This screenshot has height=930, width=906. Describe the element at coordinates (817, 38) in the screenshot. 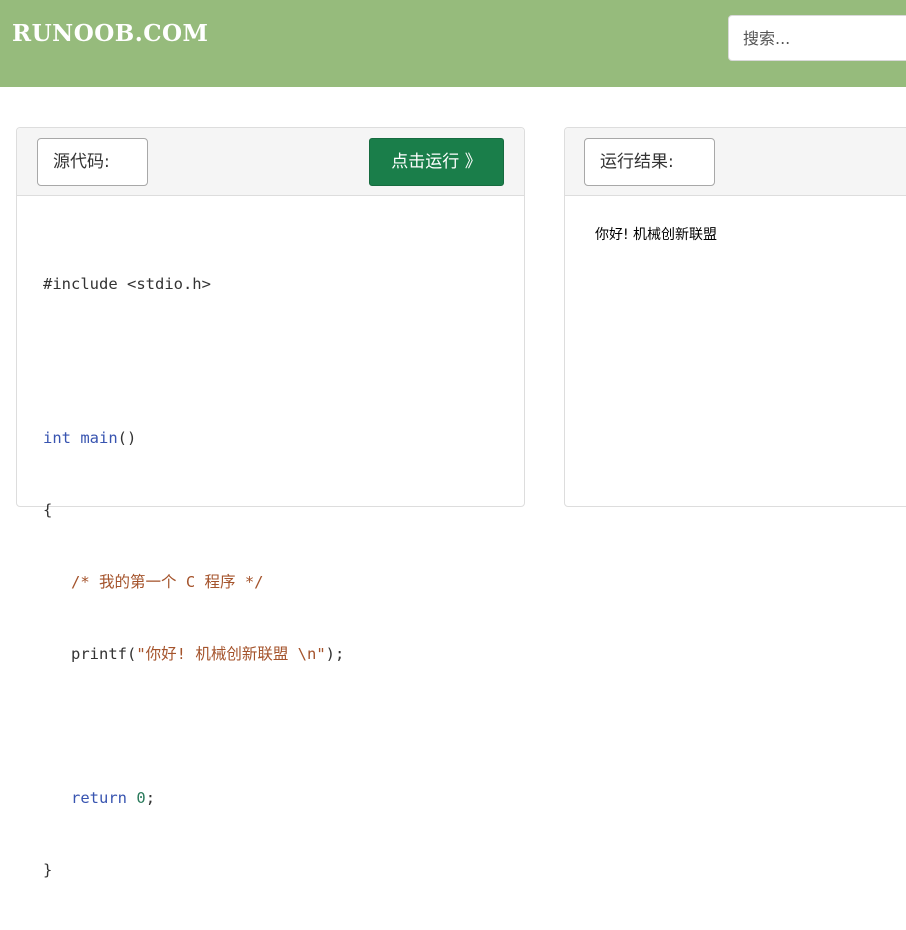

I see `search-input` at that location.